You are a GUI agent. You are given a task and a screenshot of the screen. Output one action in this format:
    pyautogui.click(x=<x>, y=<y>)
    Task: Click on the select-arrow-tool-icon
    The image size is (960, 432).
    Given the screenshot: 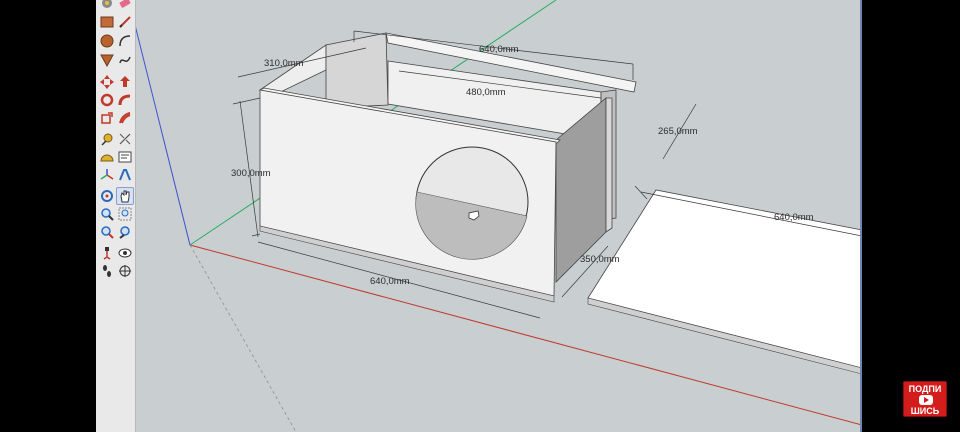 What is the action you would take?
    pyautogui.click(x=107, y=6)
    